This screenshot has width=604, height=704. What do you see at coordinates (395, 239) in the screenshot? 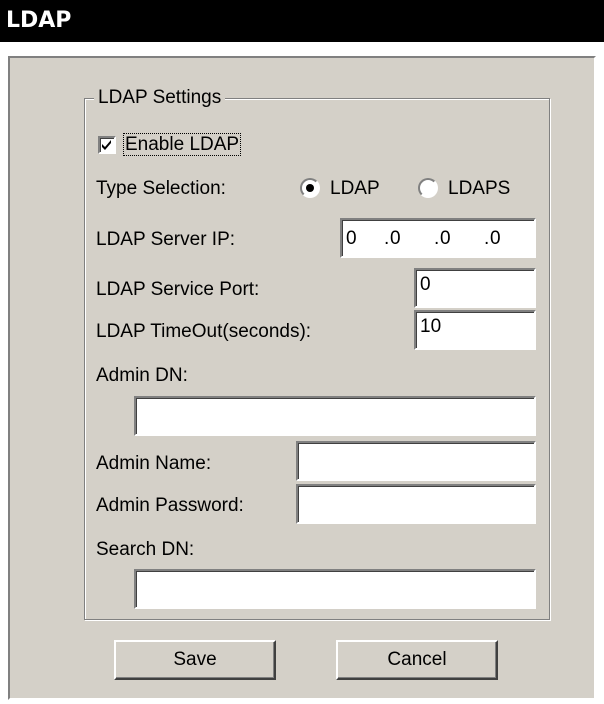
I see `ip-octet-2: 0` at bounding box center [395, 239].